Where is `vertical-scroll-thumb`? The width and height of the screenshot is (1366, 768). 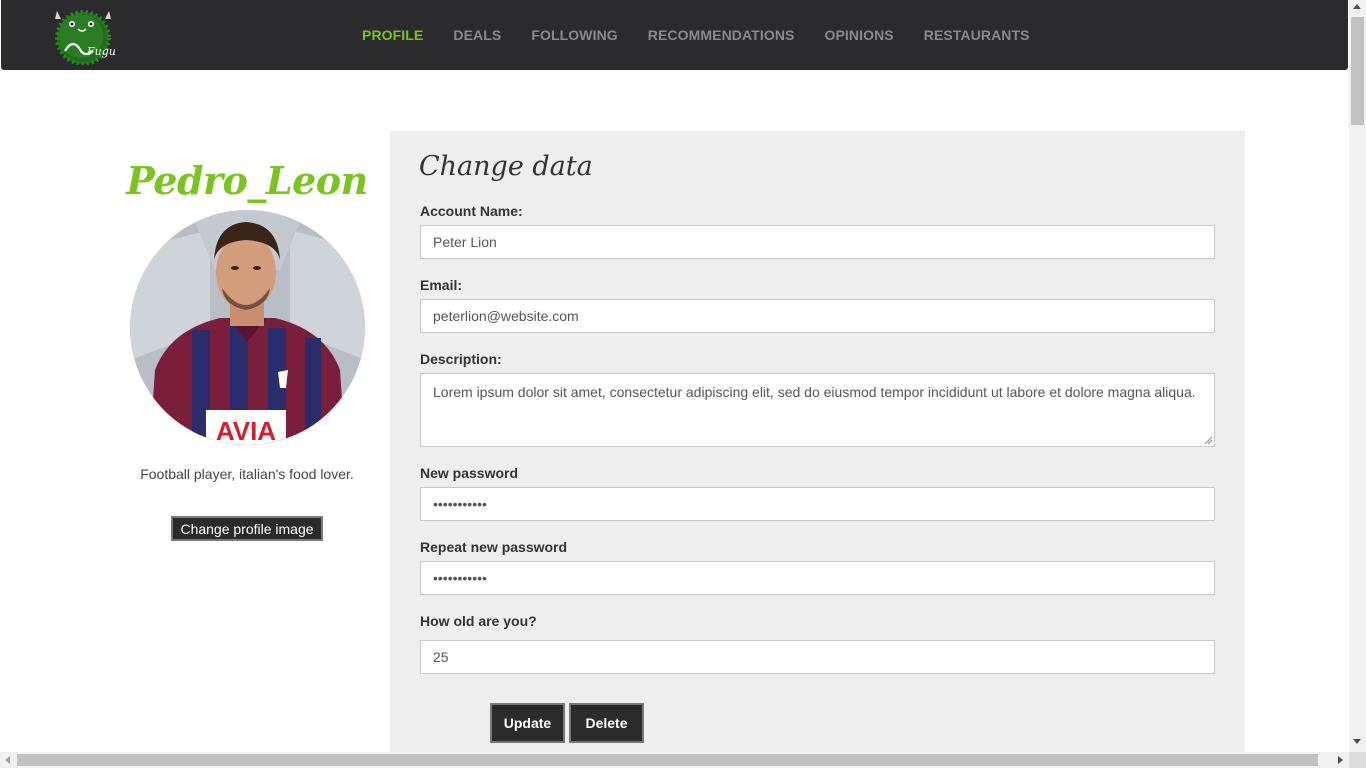 vertical-scroll-thumb is located at coordinates (1357, 71).